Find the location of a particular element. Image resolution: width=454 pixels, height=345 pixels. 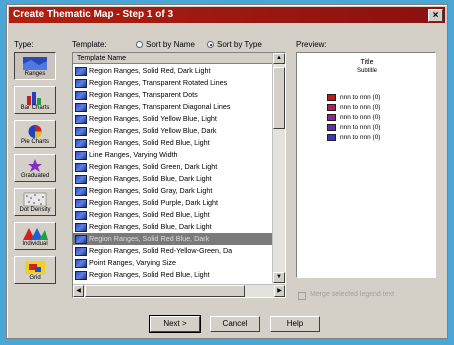

template-row: Region Ranges, Solid Gray, Dark Light is located at coordinates (173, 191).